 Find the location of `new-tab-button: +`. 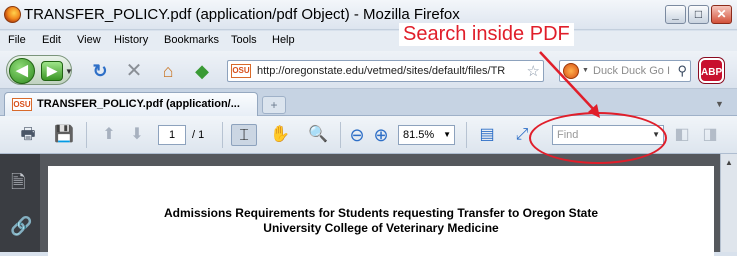

new-tab-button: + is located at coordinates (274, 105).